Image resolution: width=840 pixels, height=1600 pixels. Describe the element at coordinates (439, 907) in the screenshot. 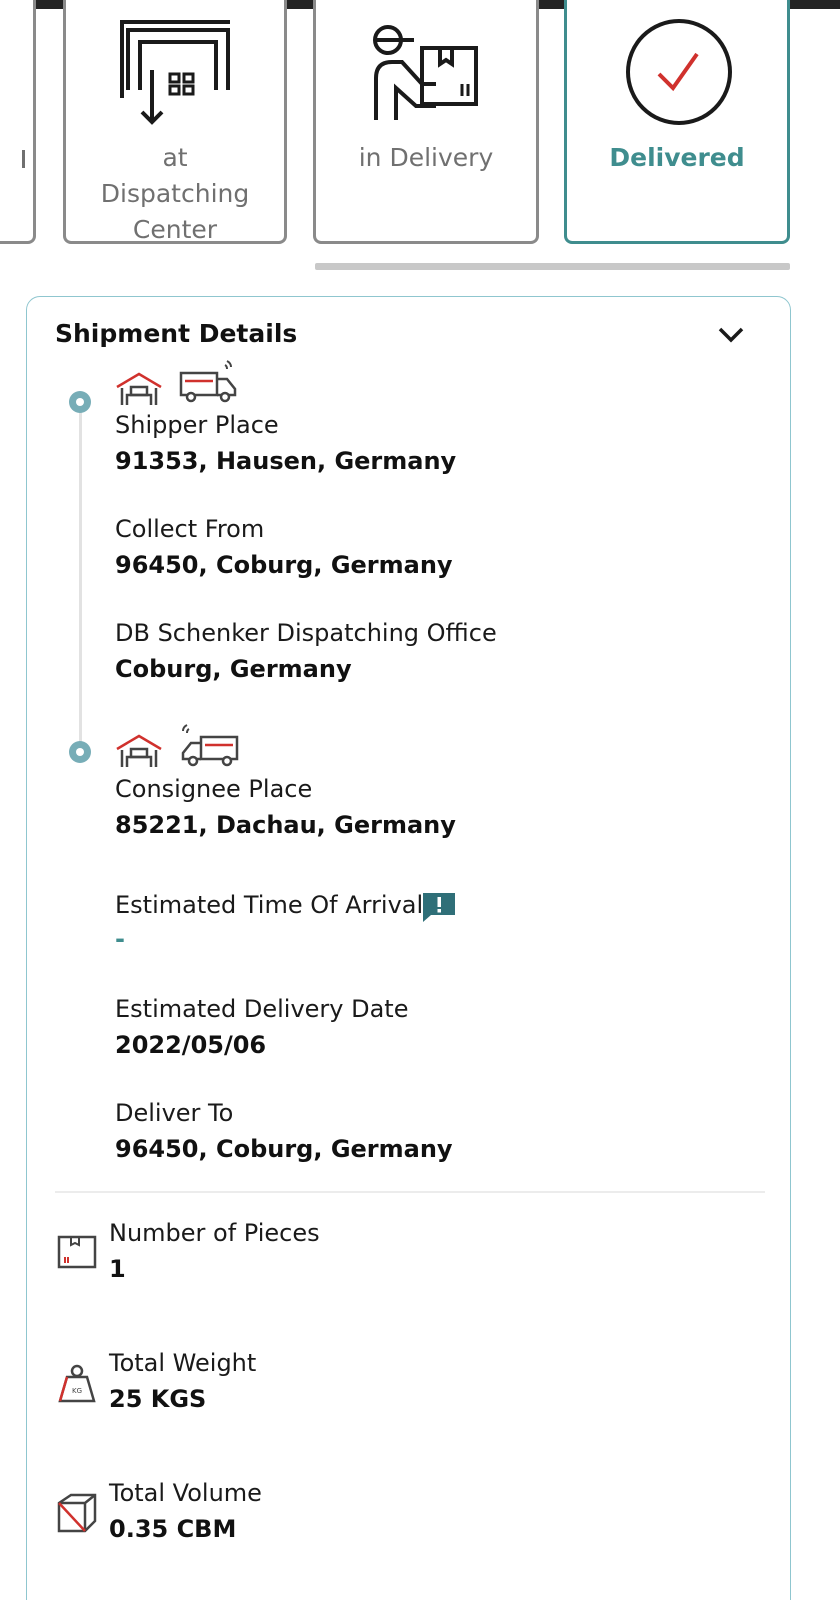

I see `info-alert-icon` at that location.